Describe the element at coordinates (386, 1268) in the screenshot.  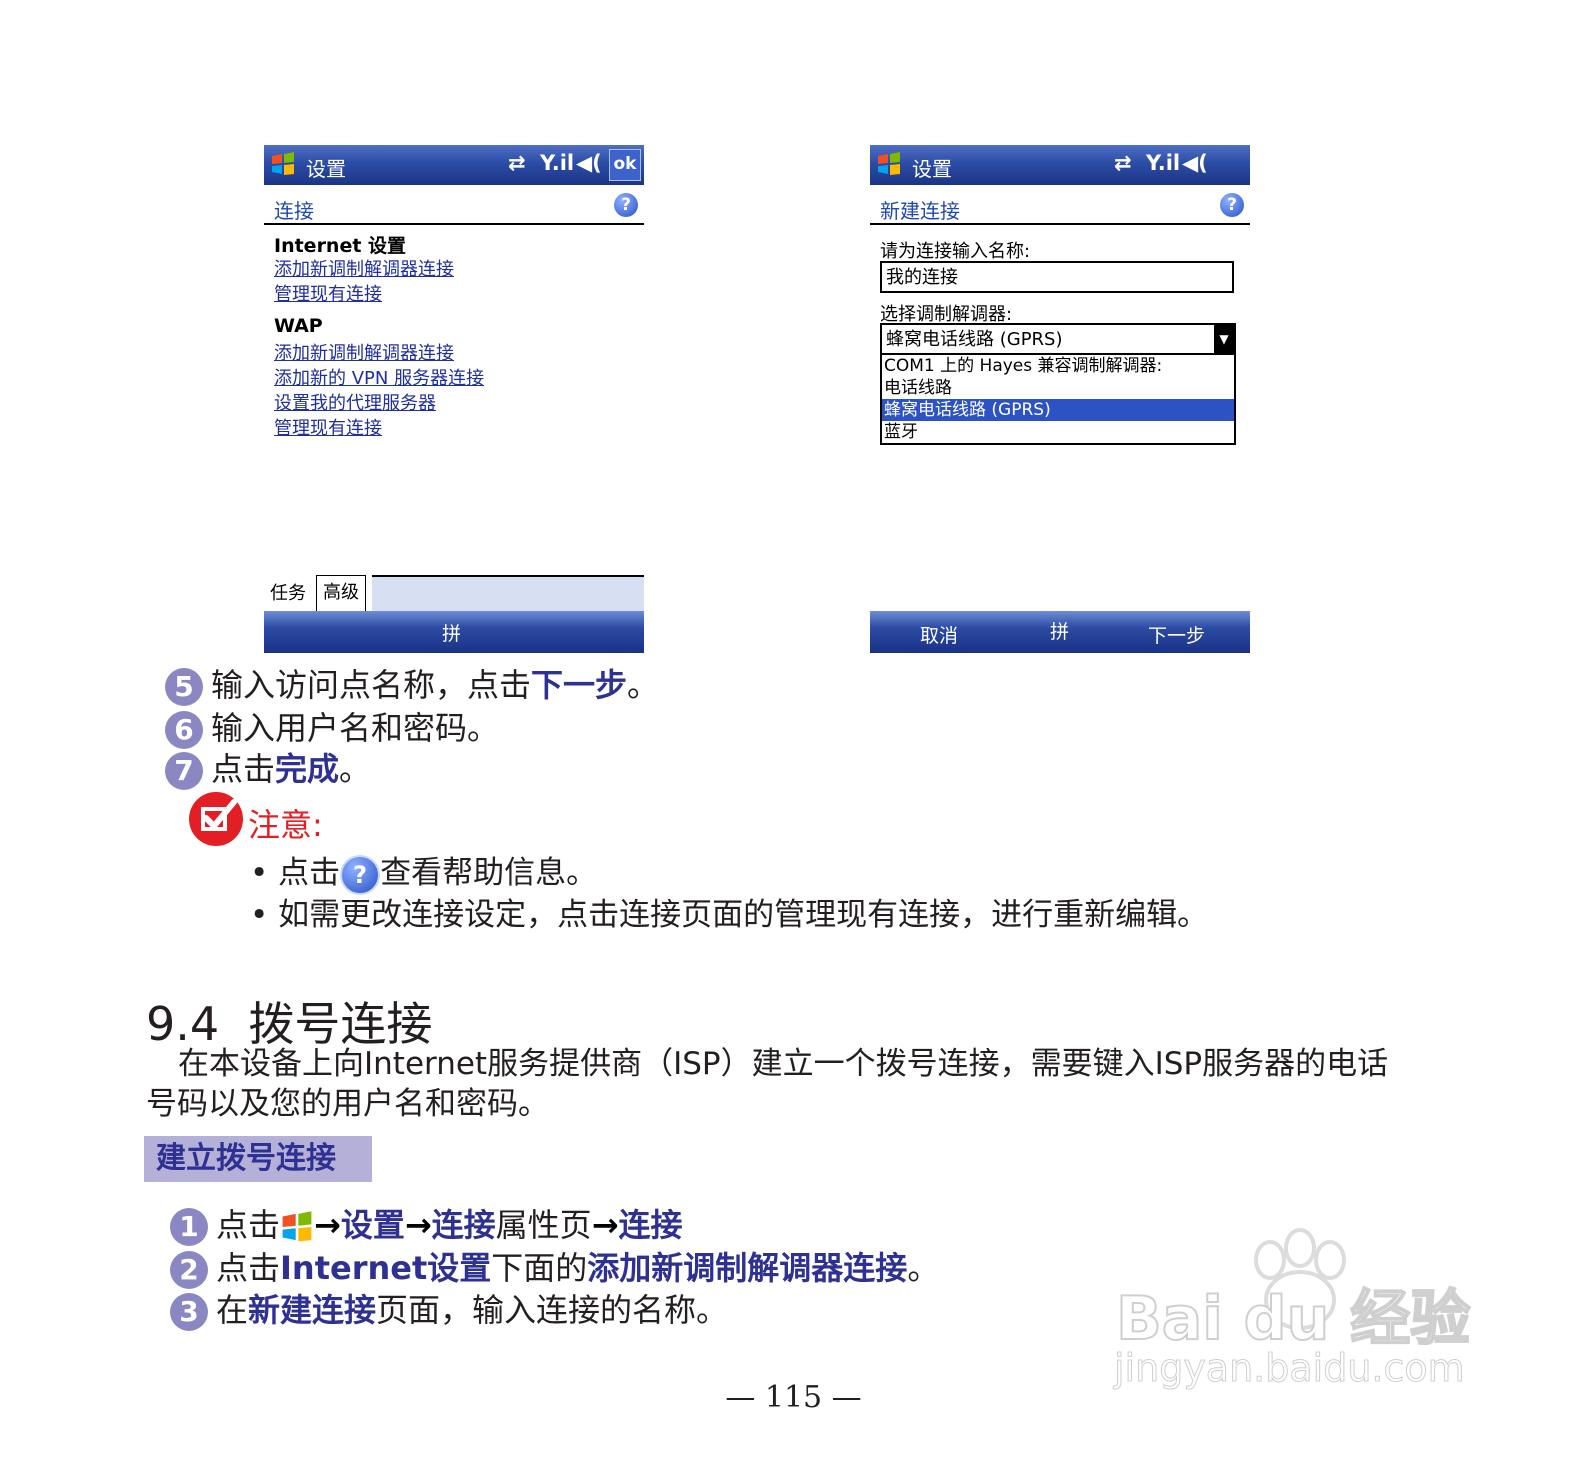
I see `step-highlight: Internet设置` at that location.